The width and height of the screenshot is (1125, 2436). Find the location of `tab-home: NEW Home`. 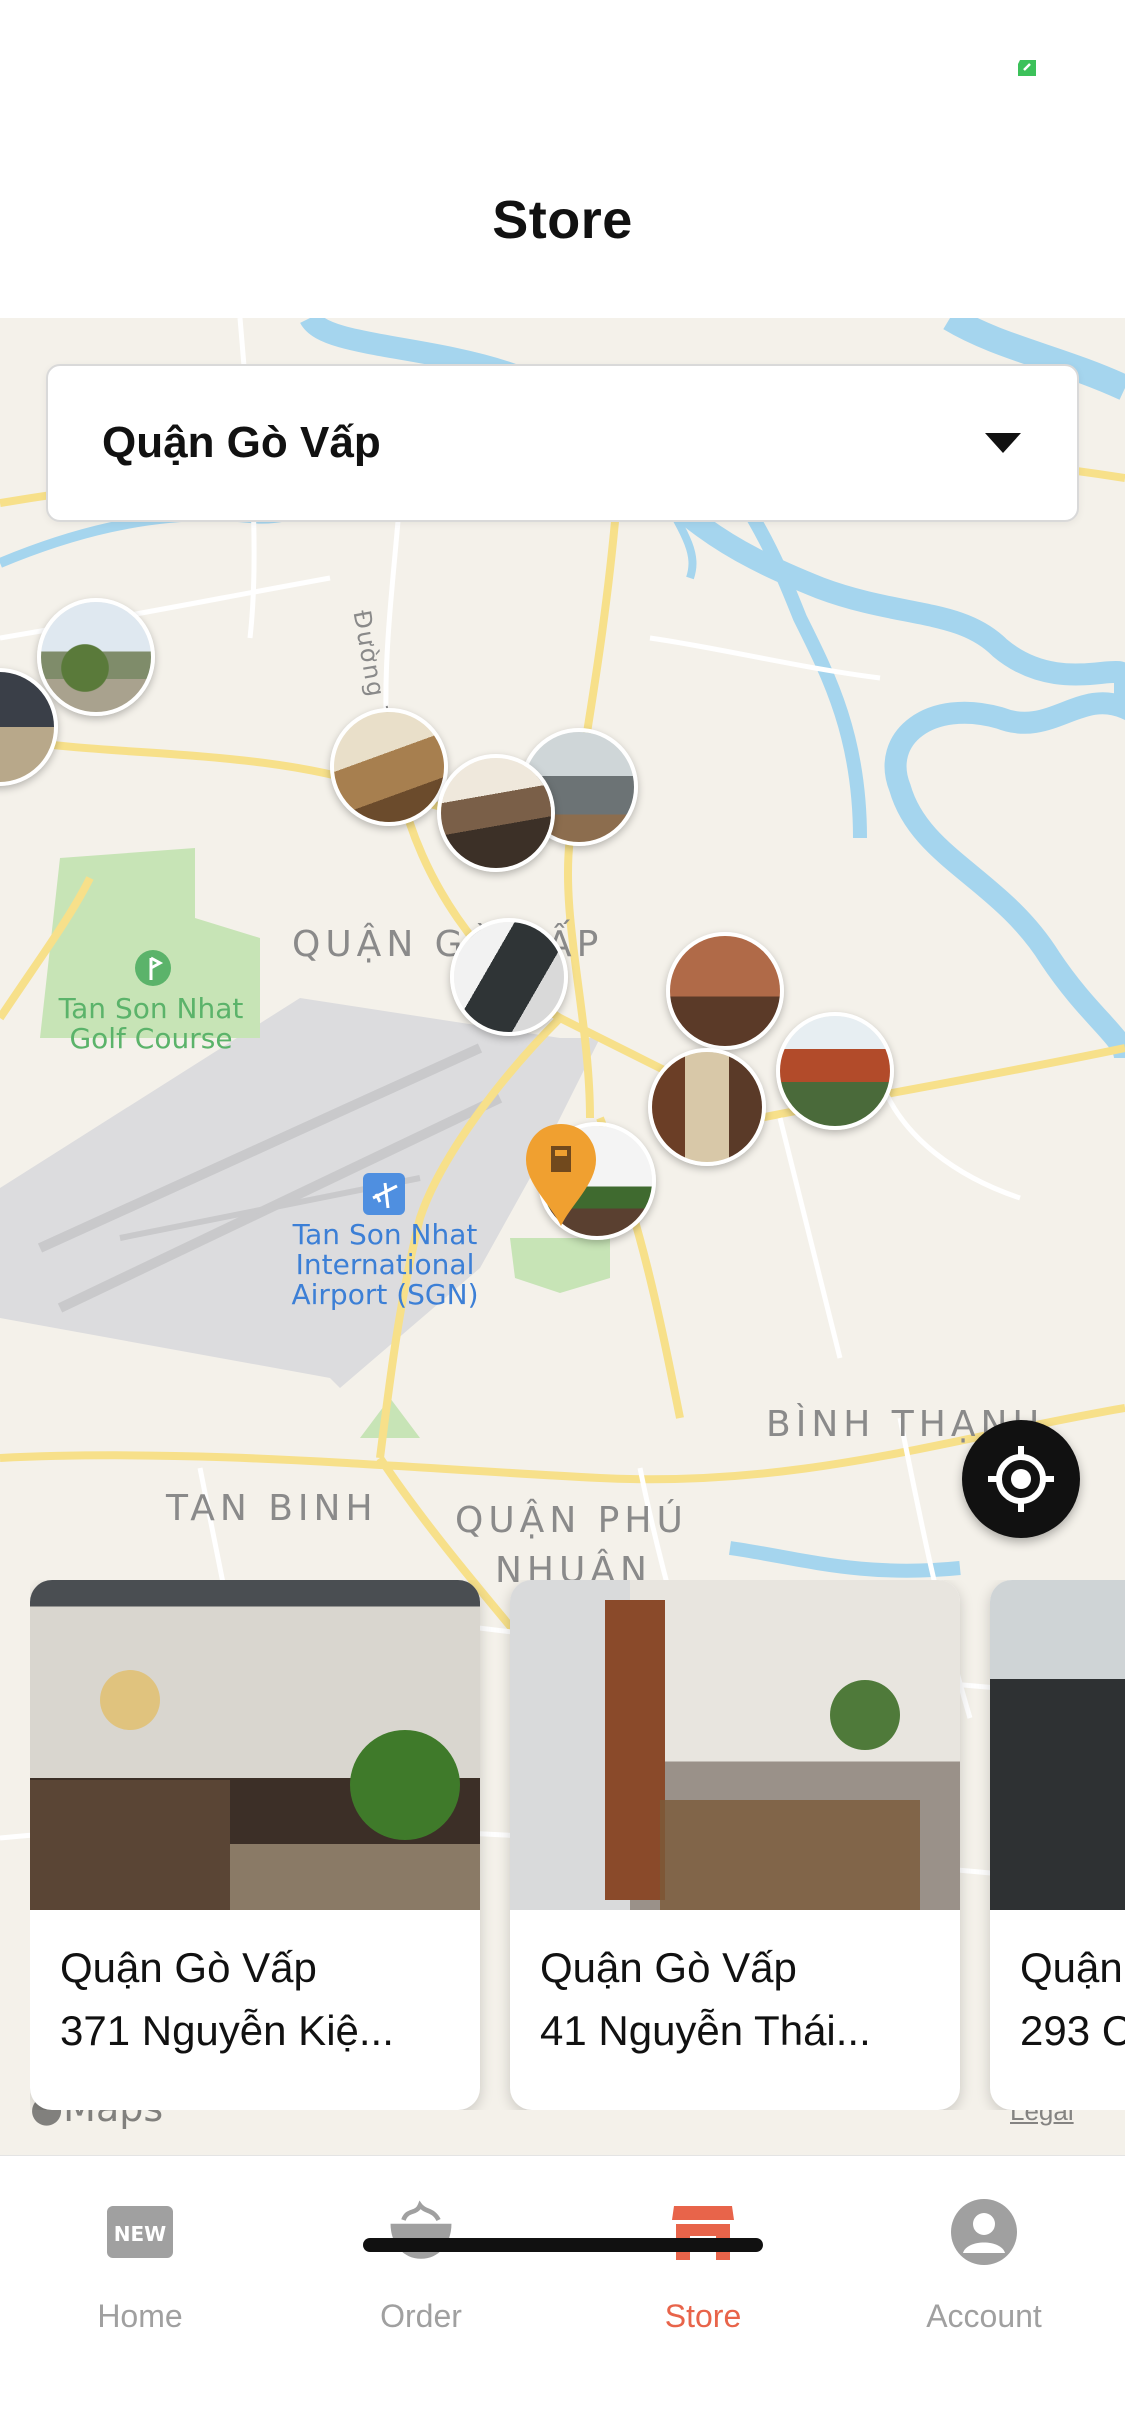

tab-home: NEW Home is located at coordinates (140, 2265).